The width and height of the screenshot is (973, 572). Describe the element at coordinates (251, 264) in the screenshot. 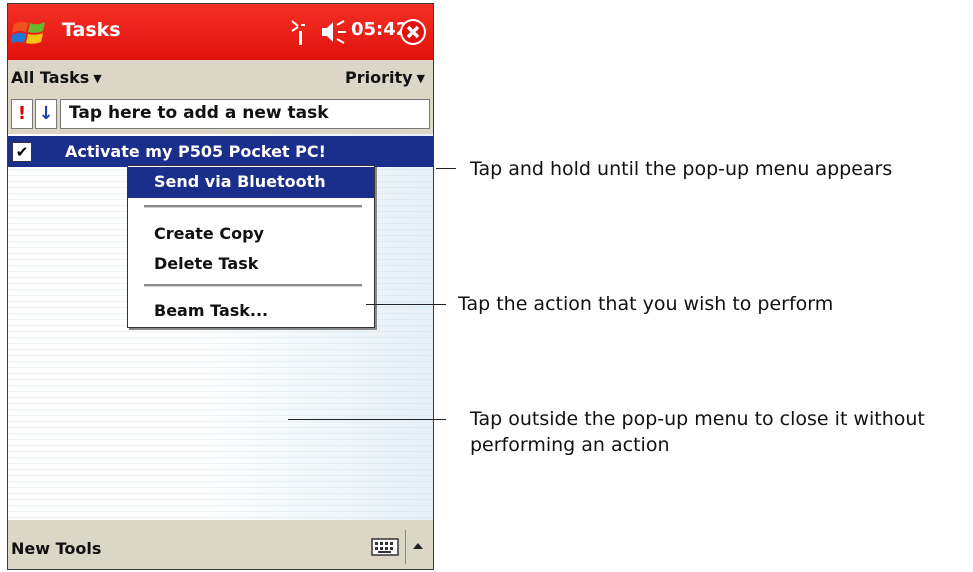

I see `menu-item-delete-task: Delete Task` at that location.